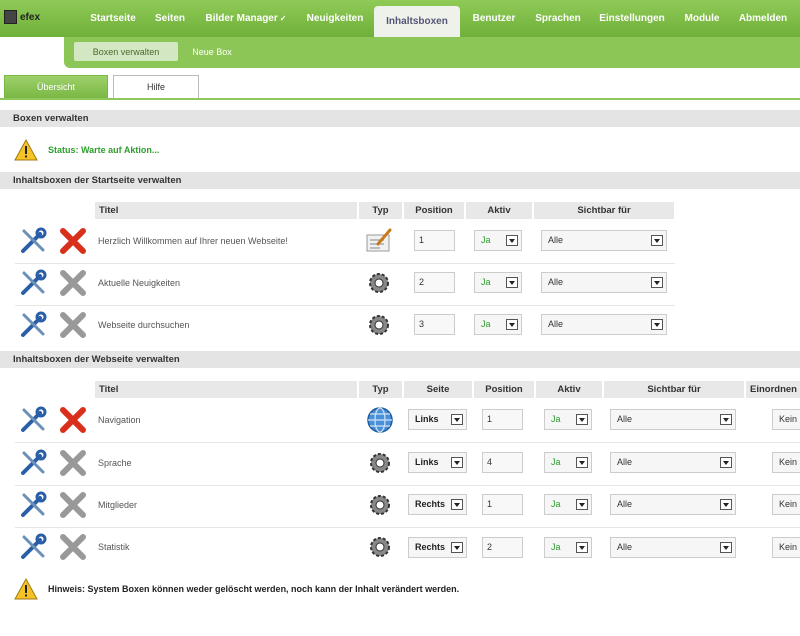  What do you see at coordinates (56, 86) in the screenshot?
I see `tab-uebersicht: Übersicht` at bounding box center [56, 86].